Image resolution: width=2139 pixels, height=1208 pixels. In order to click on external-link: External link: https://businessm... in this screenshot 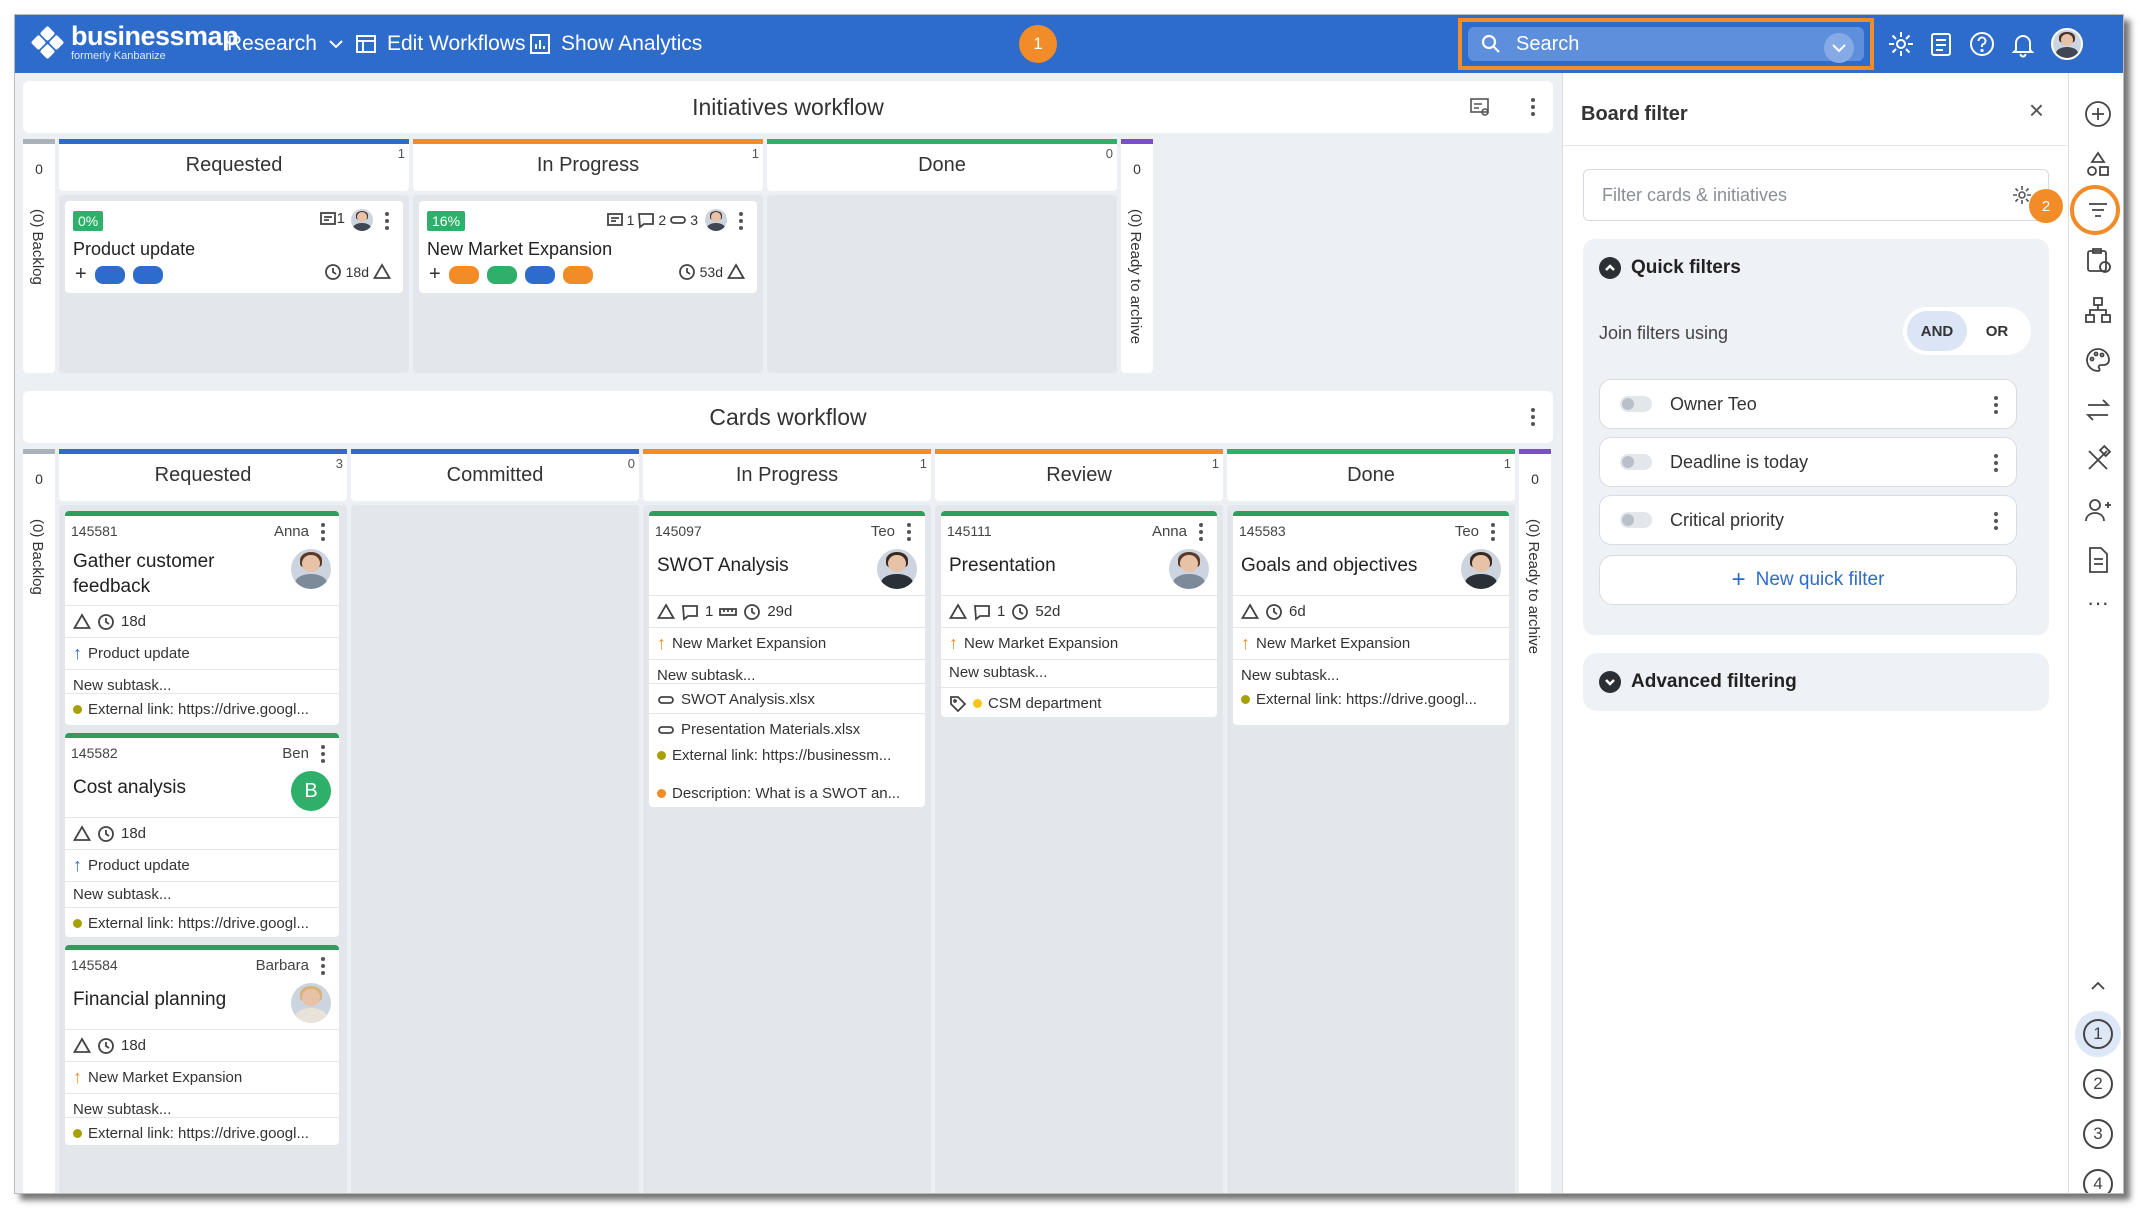, I will do `click(787, 755)`.